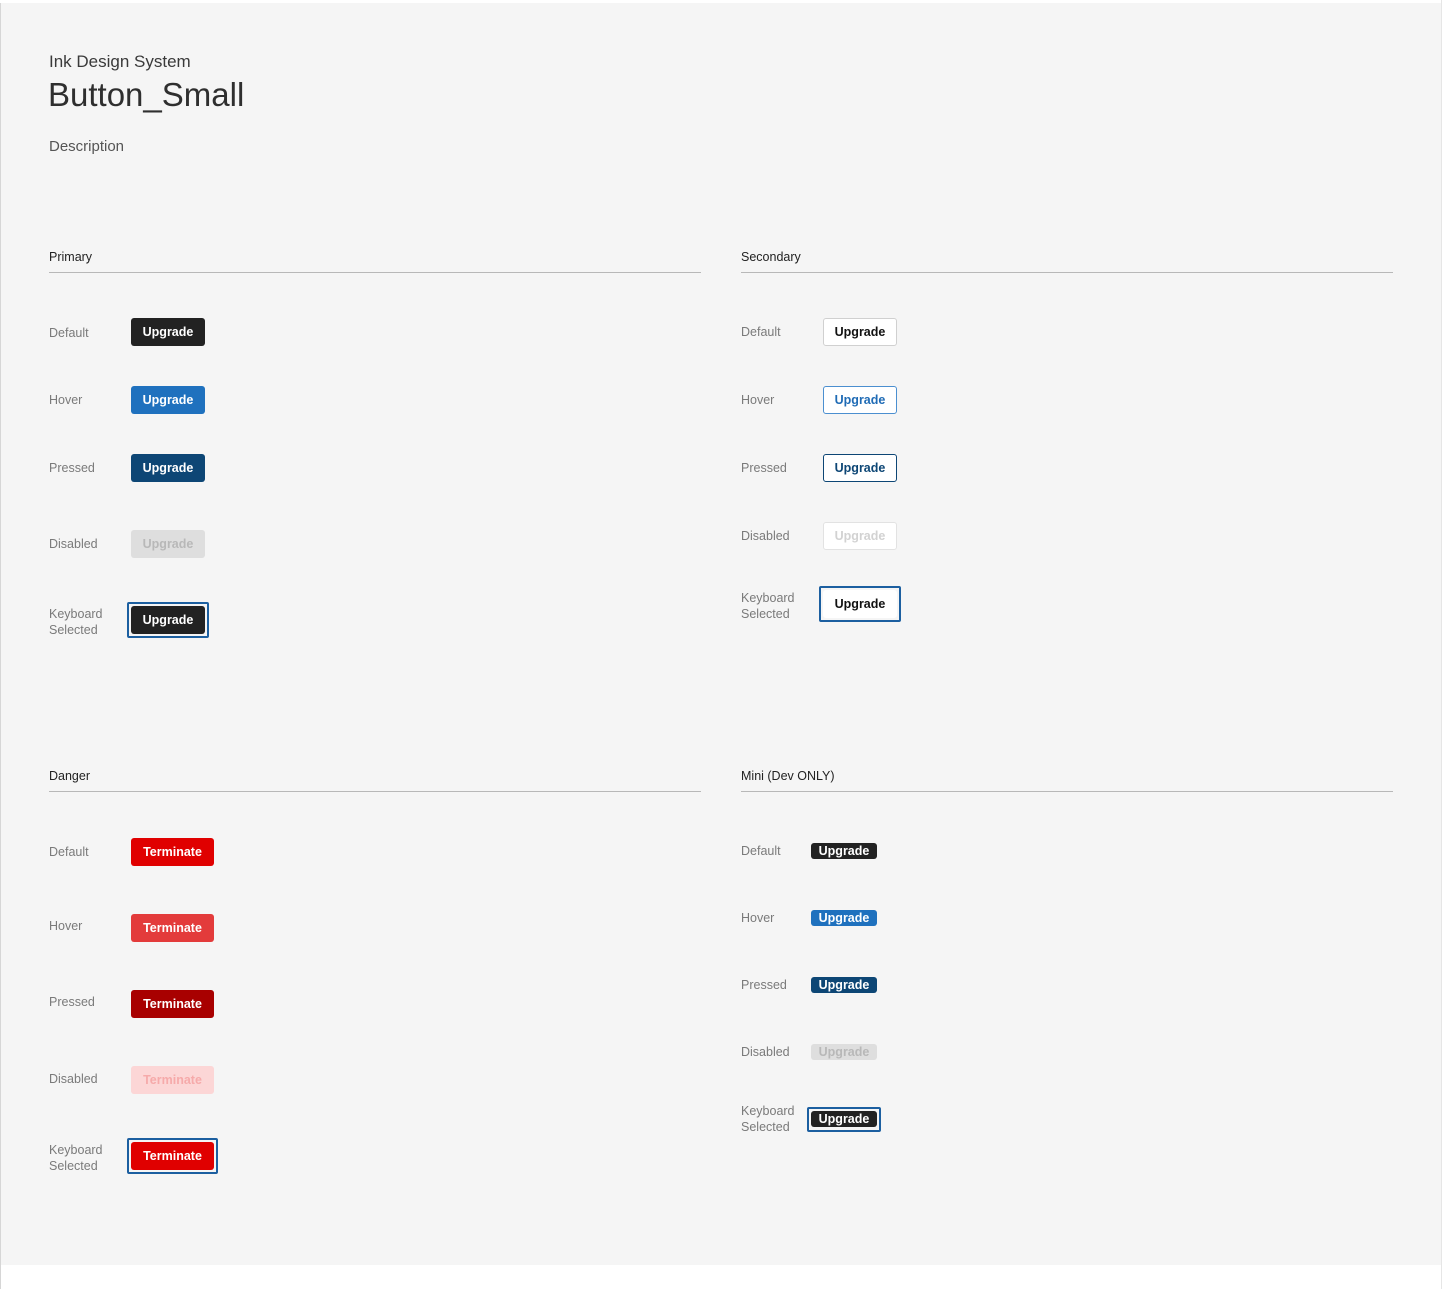 The height and width of the screenshot is (1289, 1443). I want to click on design-system-name: Ink Design System, so click(120, 61).